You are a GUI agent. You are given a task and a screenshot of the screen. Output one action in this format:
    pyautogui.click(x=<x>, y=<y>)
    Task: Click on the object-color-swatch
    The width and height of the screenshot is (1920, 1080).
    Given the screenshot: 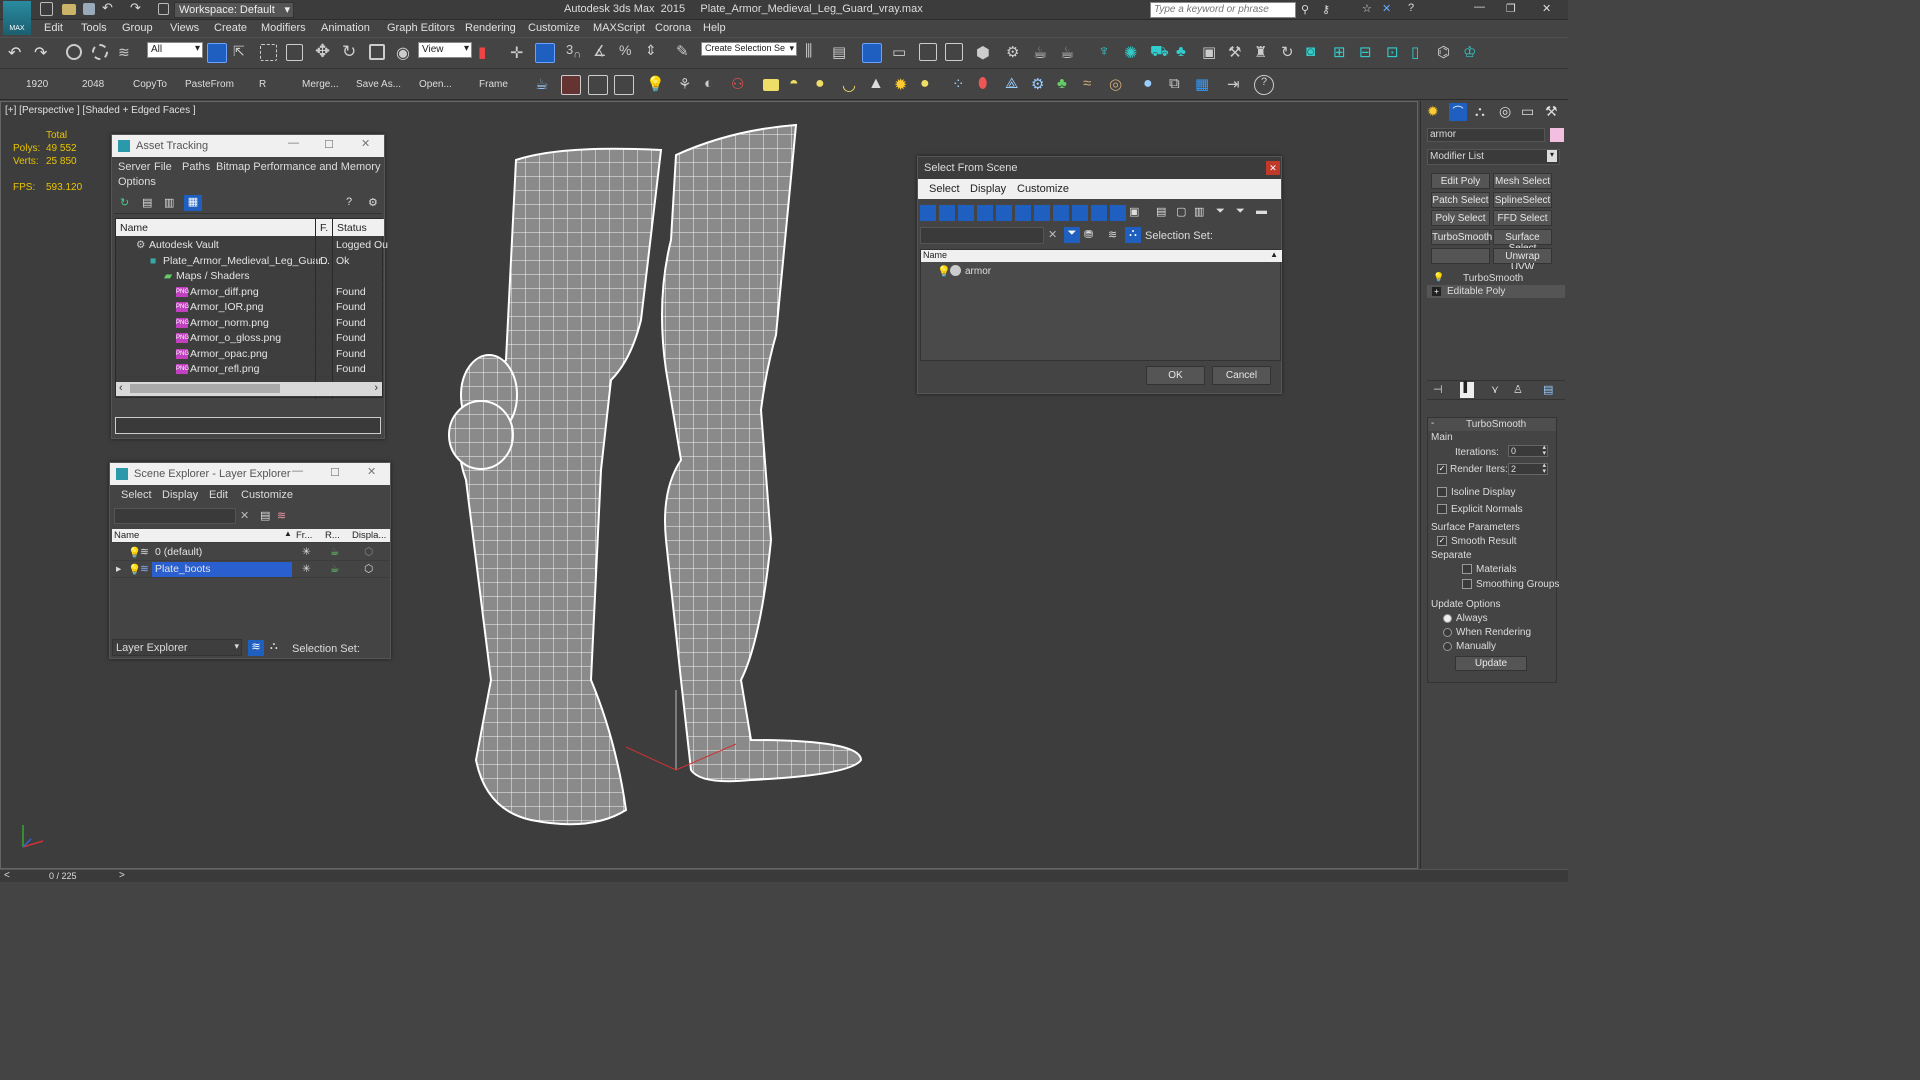 What is the action you would take?
    pyautogui.click(x=1557, y=135)
    